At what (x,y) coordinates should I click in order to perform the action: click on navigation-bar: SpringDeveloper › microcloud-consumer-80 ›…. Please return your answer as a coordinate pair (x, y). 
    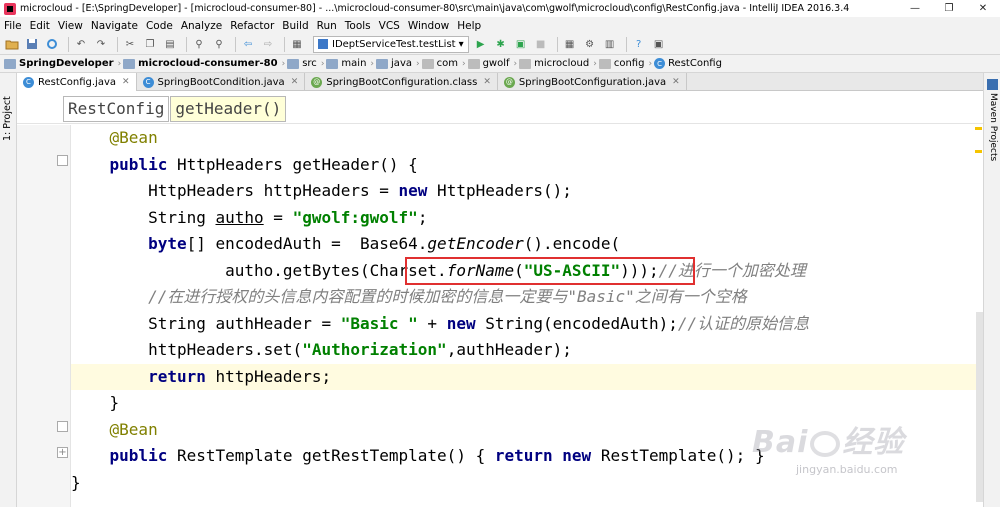
    Looking at the image, I should click on (500, 64).